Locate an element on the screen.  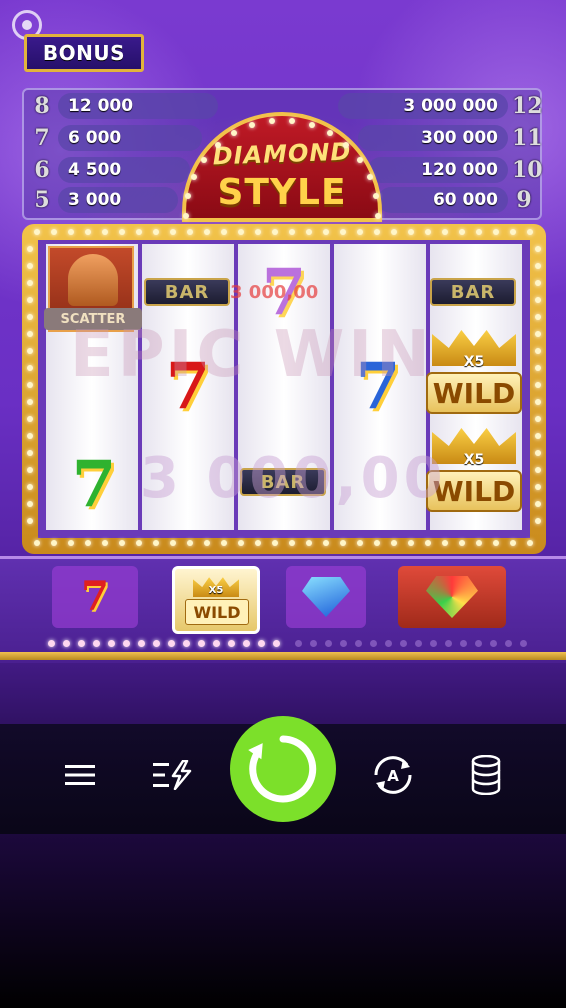
jackpot-count: 11 is located at coordinates (527, 138).